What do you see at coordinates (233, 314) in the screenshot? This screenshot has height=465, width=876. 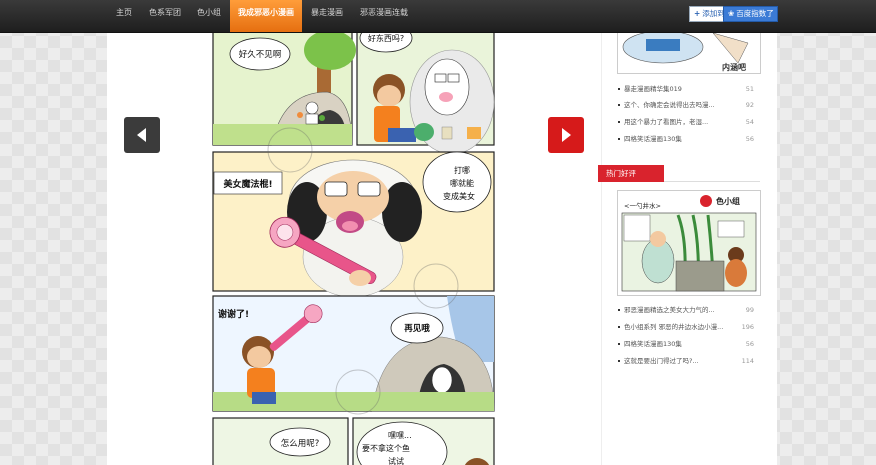 I see `comic-panel-4-bubble-left: 谢谢了!` at bounding box center [233, 314].